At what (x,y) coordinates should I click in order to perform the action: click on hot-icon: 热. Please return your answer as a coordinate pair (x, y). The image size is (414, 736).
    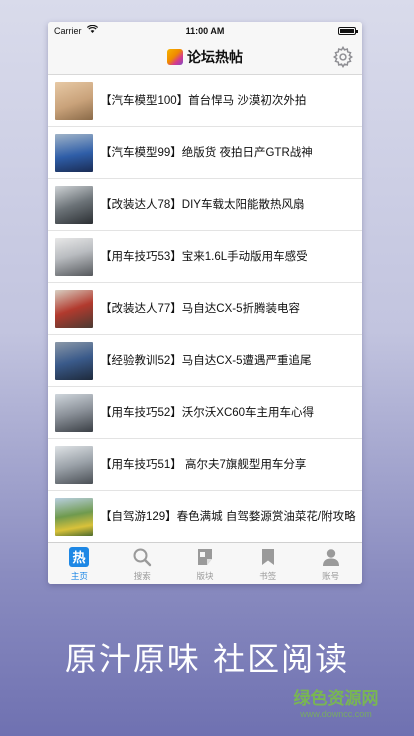
    Looking at the image, I should click on (79, 557).